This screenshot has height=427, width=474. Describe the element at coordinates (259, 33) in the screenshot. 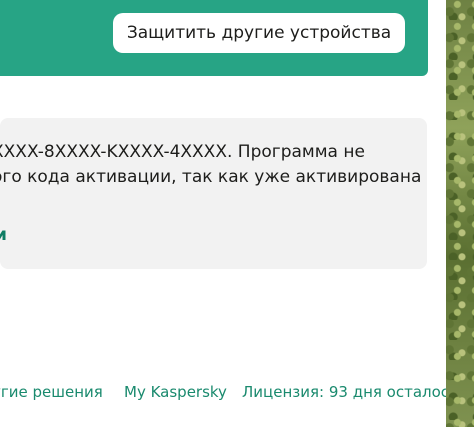

I see `protect-other-devices-button: Защитить другие устройства` at that location.